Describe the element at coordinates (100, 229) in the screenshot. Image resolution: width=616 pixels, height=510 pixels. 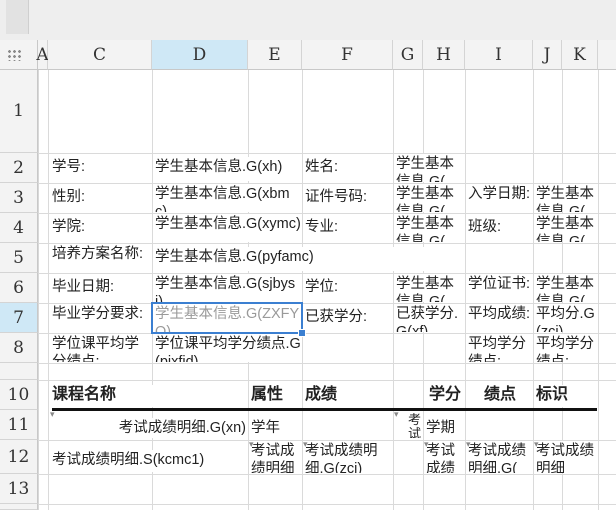
I see `cell-c4: 学院:` at that location.